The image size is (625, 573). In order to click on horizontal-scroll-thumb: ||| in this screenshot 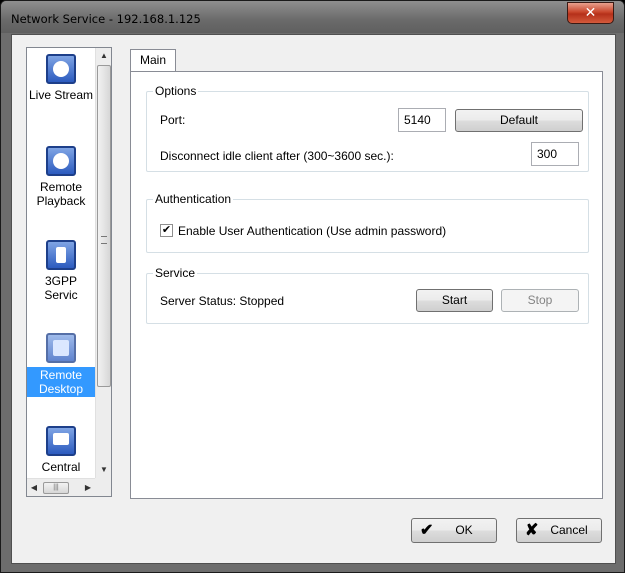, I will do `click(56, 488)`.